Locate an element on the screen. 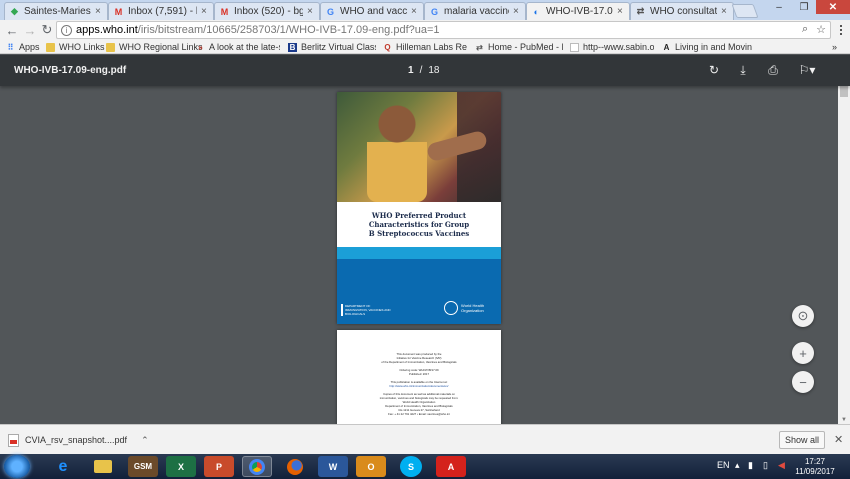 This screenshot has height=479, width=850. pubmed-icon: ⇄ is located at coordinates (479, 47).